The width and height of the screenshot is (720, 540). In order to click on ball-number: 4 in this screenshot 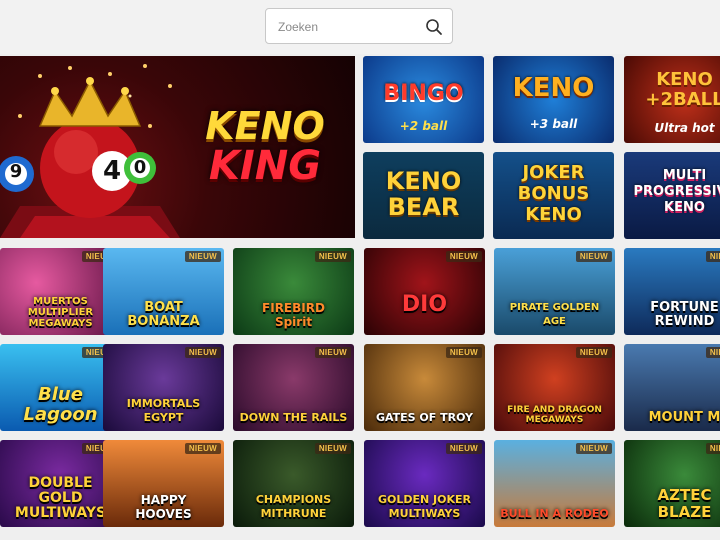, I will do `click(112, 171)`.